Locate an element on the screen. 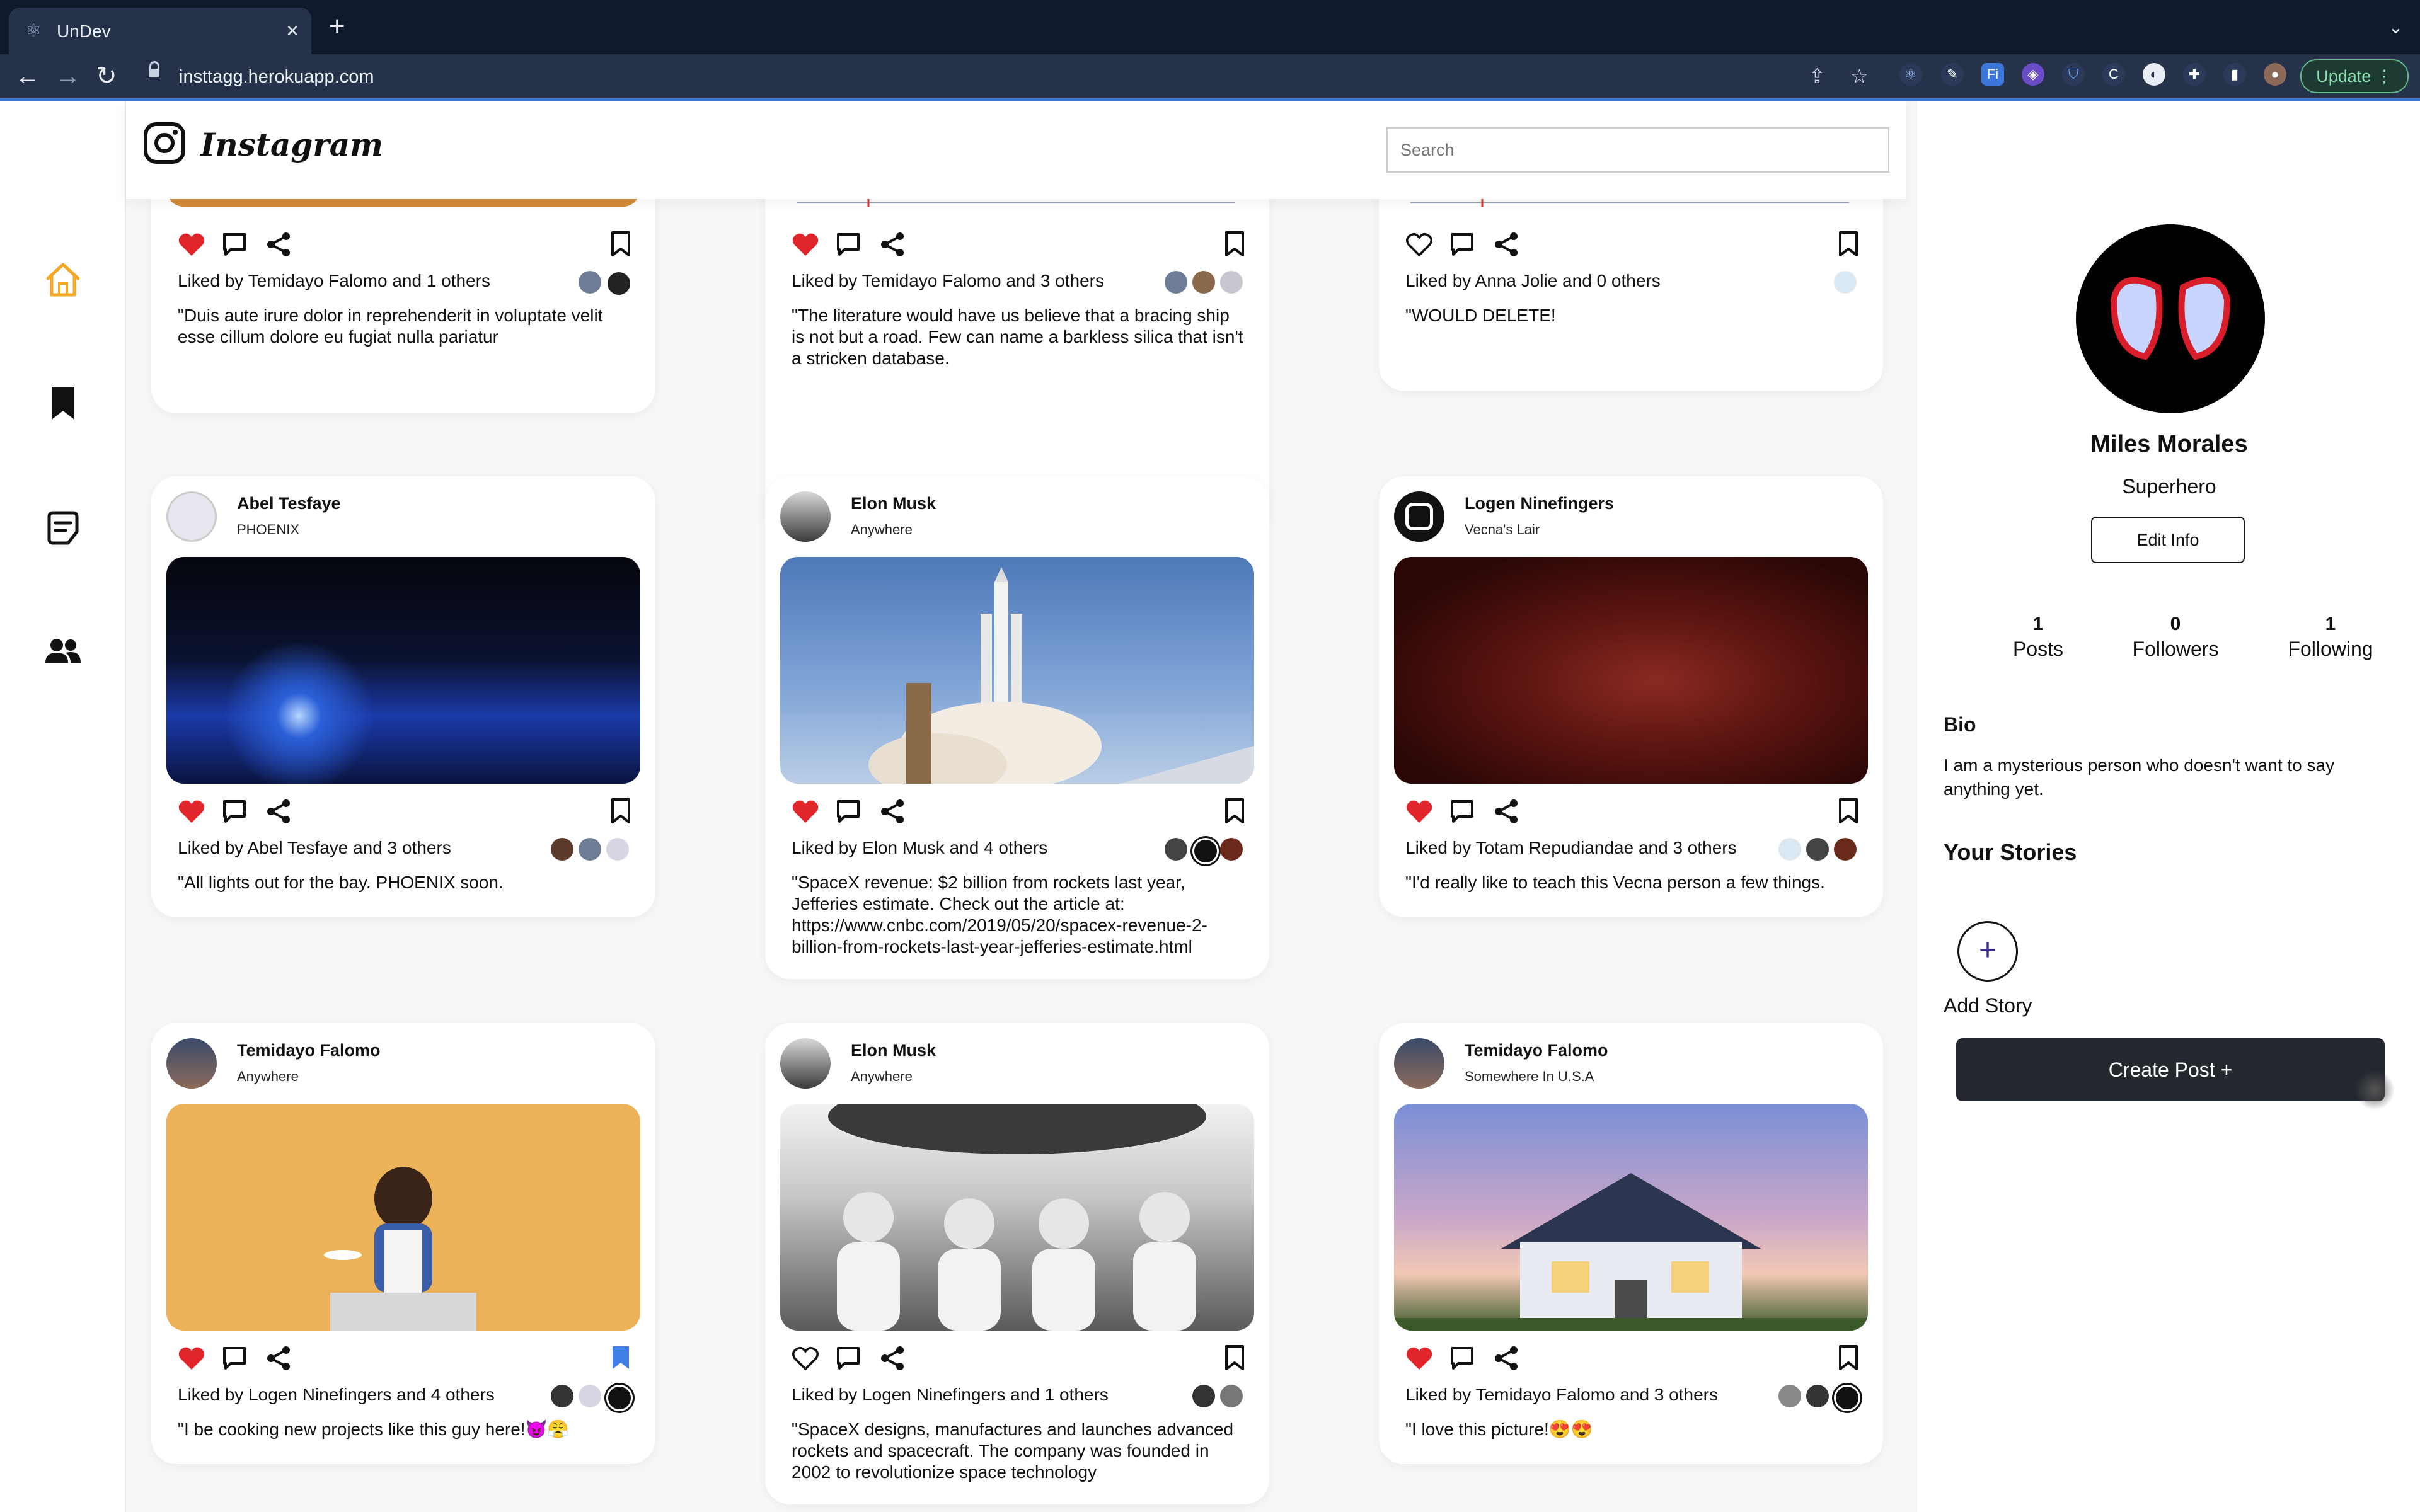 This screenshot has height=1512, width=2420. post-username: Logen Ninefingers is located at coordinates (1540, 503).